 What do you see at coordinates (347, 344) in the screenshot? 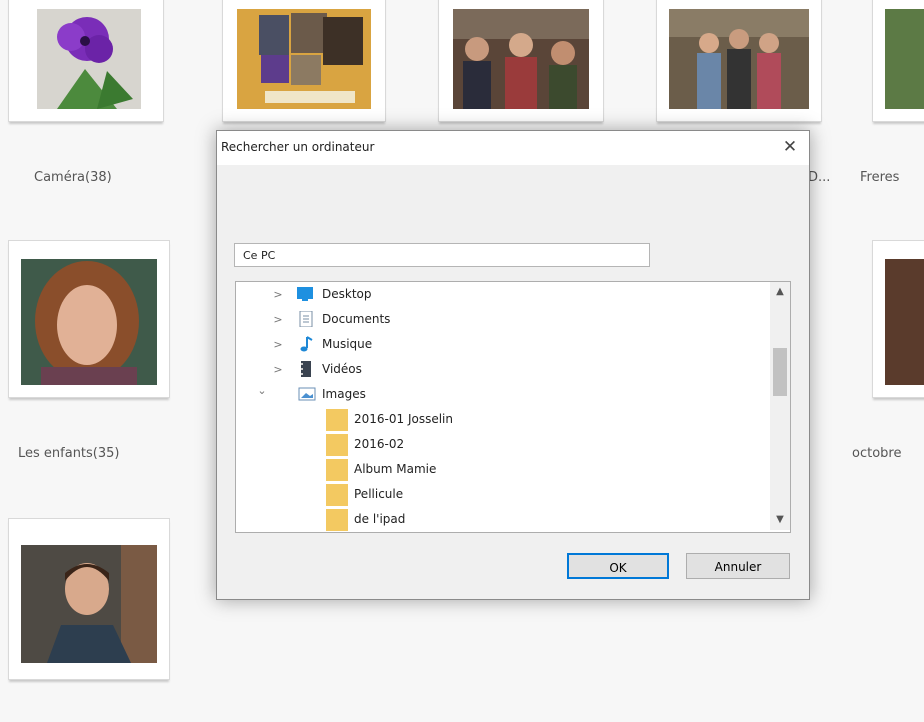
I see `tree-item-label: Musique` at bounding box center [347, 344].